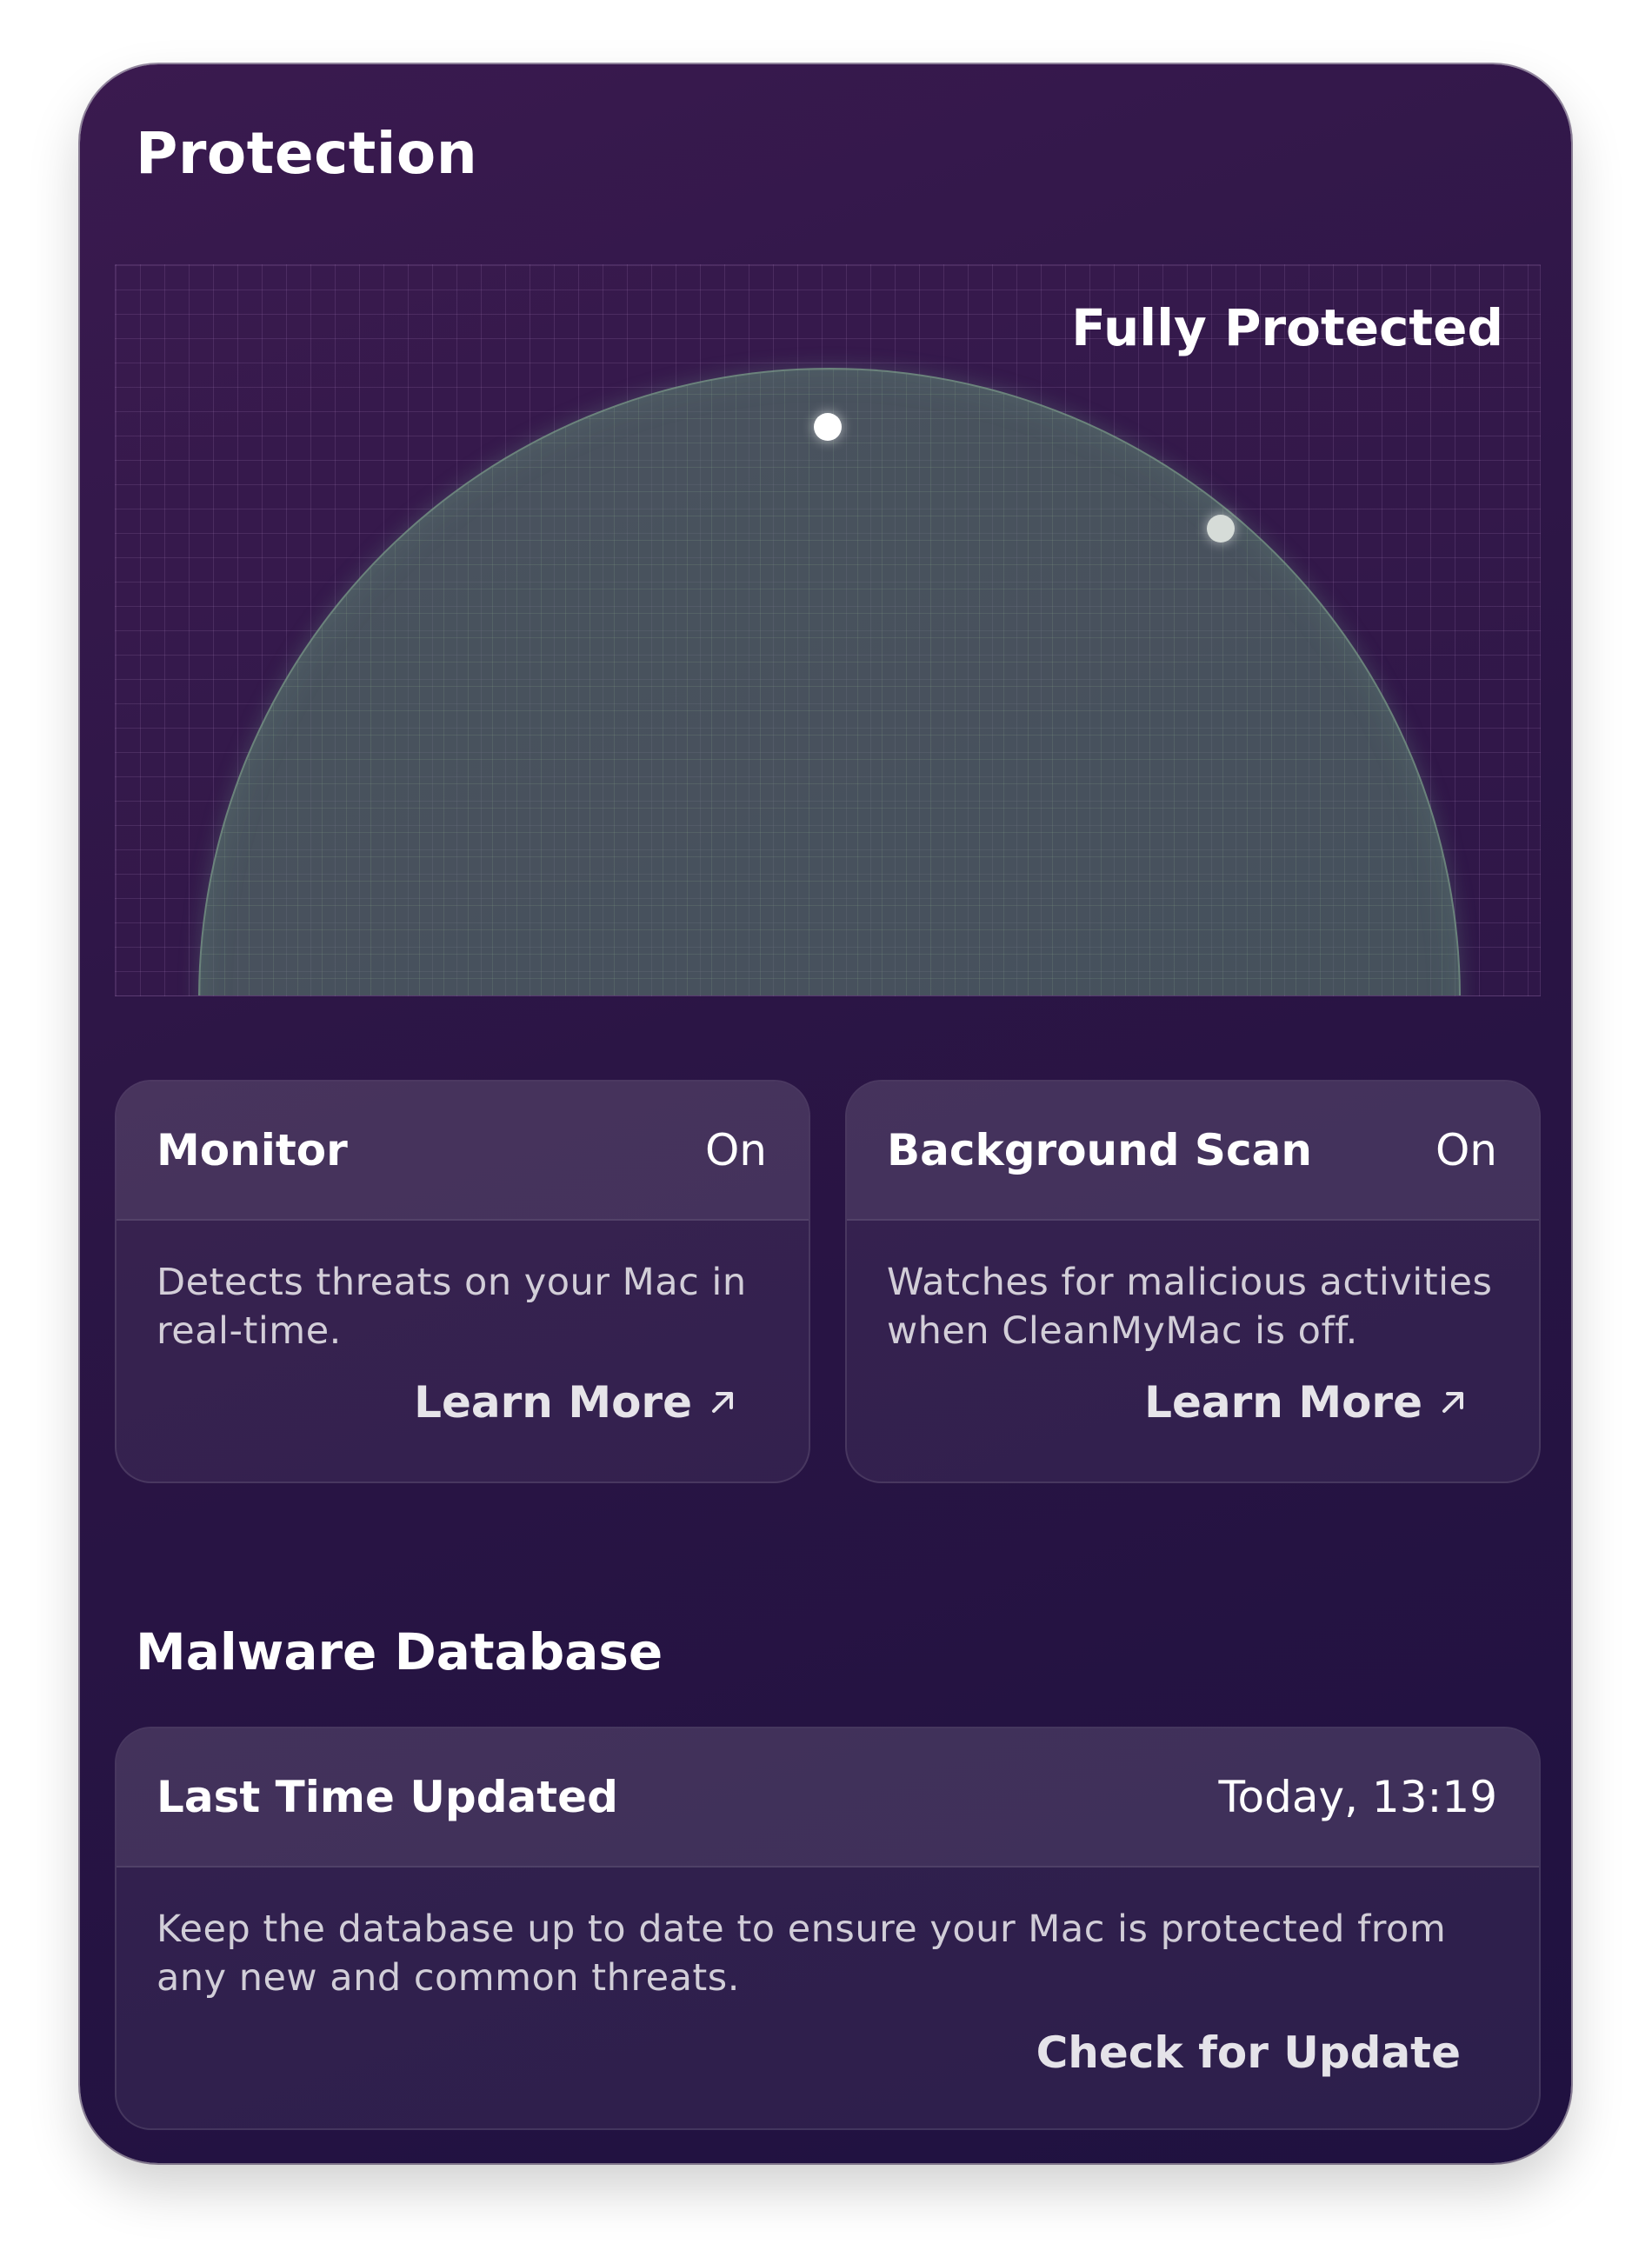  What do you see at coordinates (828, 1798) in the screenshot?
I see `malware-database-card-header: Last Time Updated Today, 13:19` at bounding box center [828, 1798].